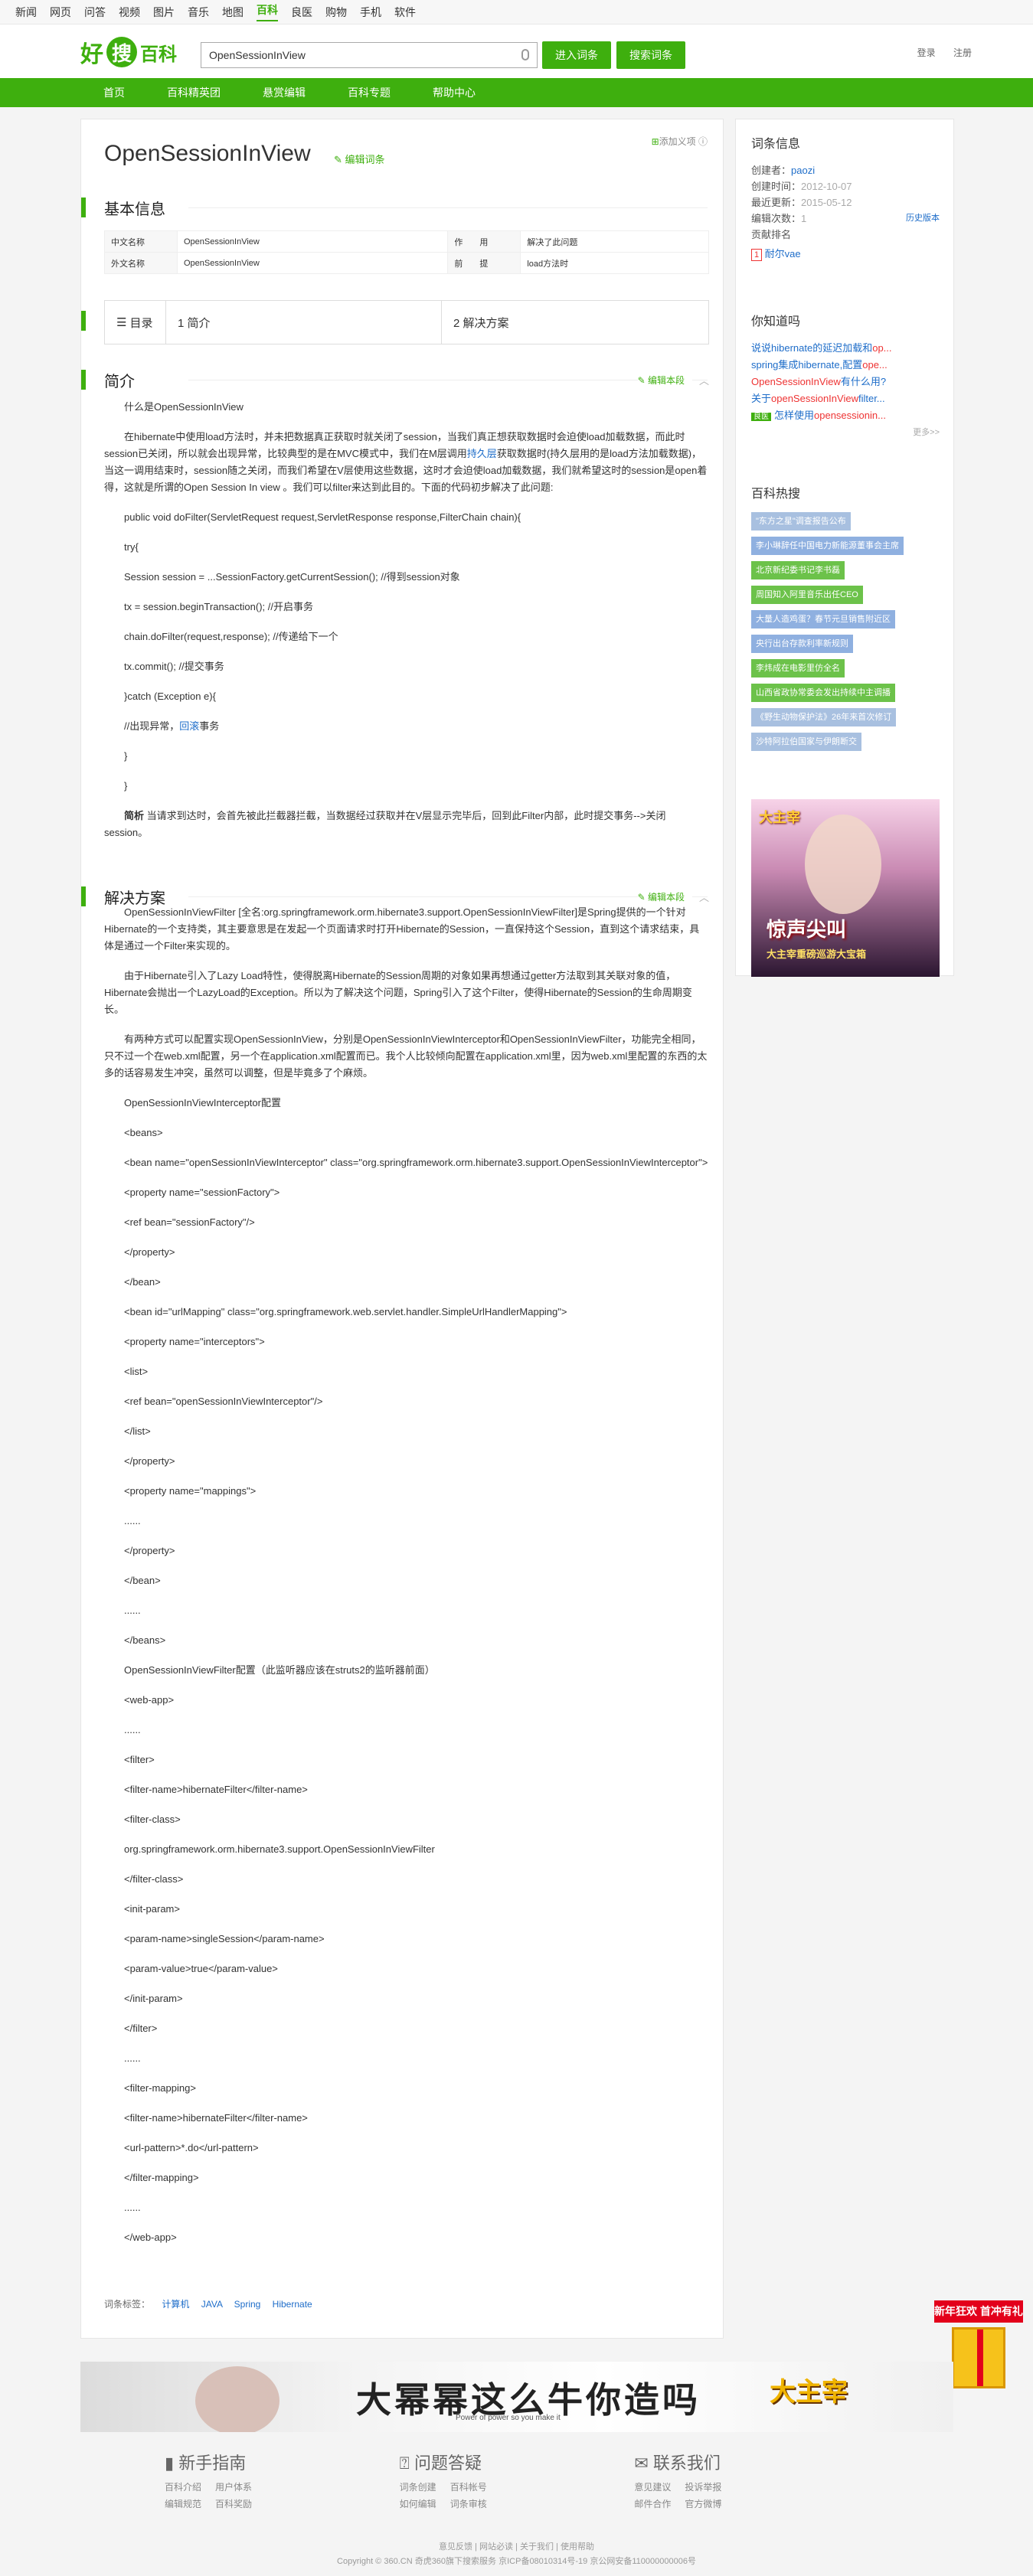  What do you see at coordinates (164, 12) in the screenshot?
I see `top-nav-item: 图片` at bounding box center [164, 12].